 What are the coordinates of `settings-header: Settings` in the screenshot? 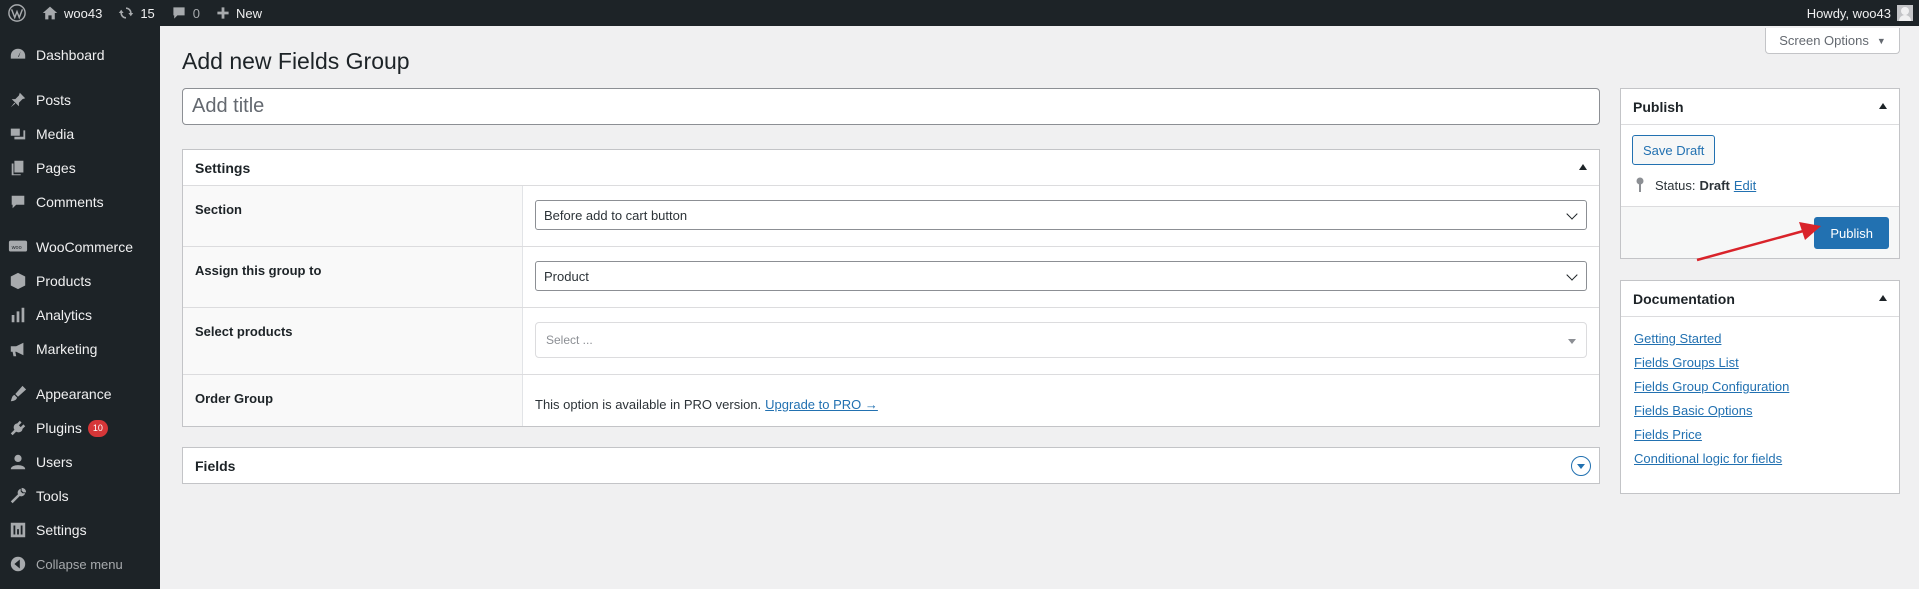 It's located at (891, 168).